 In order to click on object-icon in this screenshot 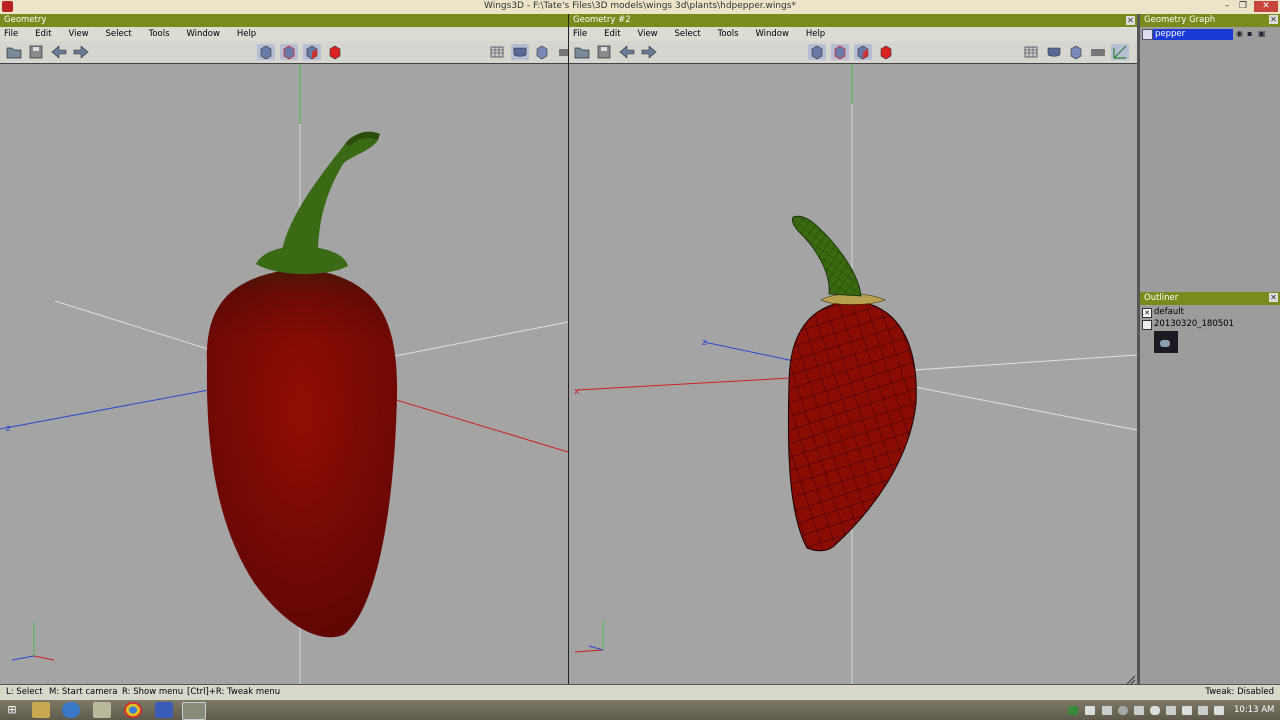, I will do `click(1147, 34)`.